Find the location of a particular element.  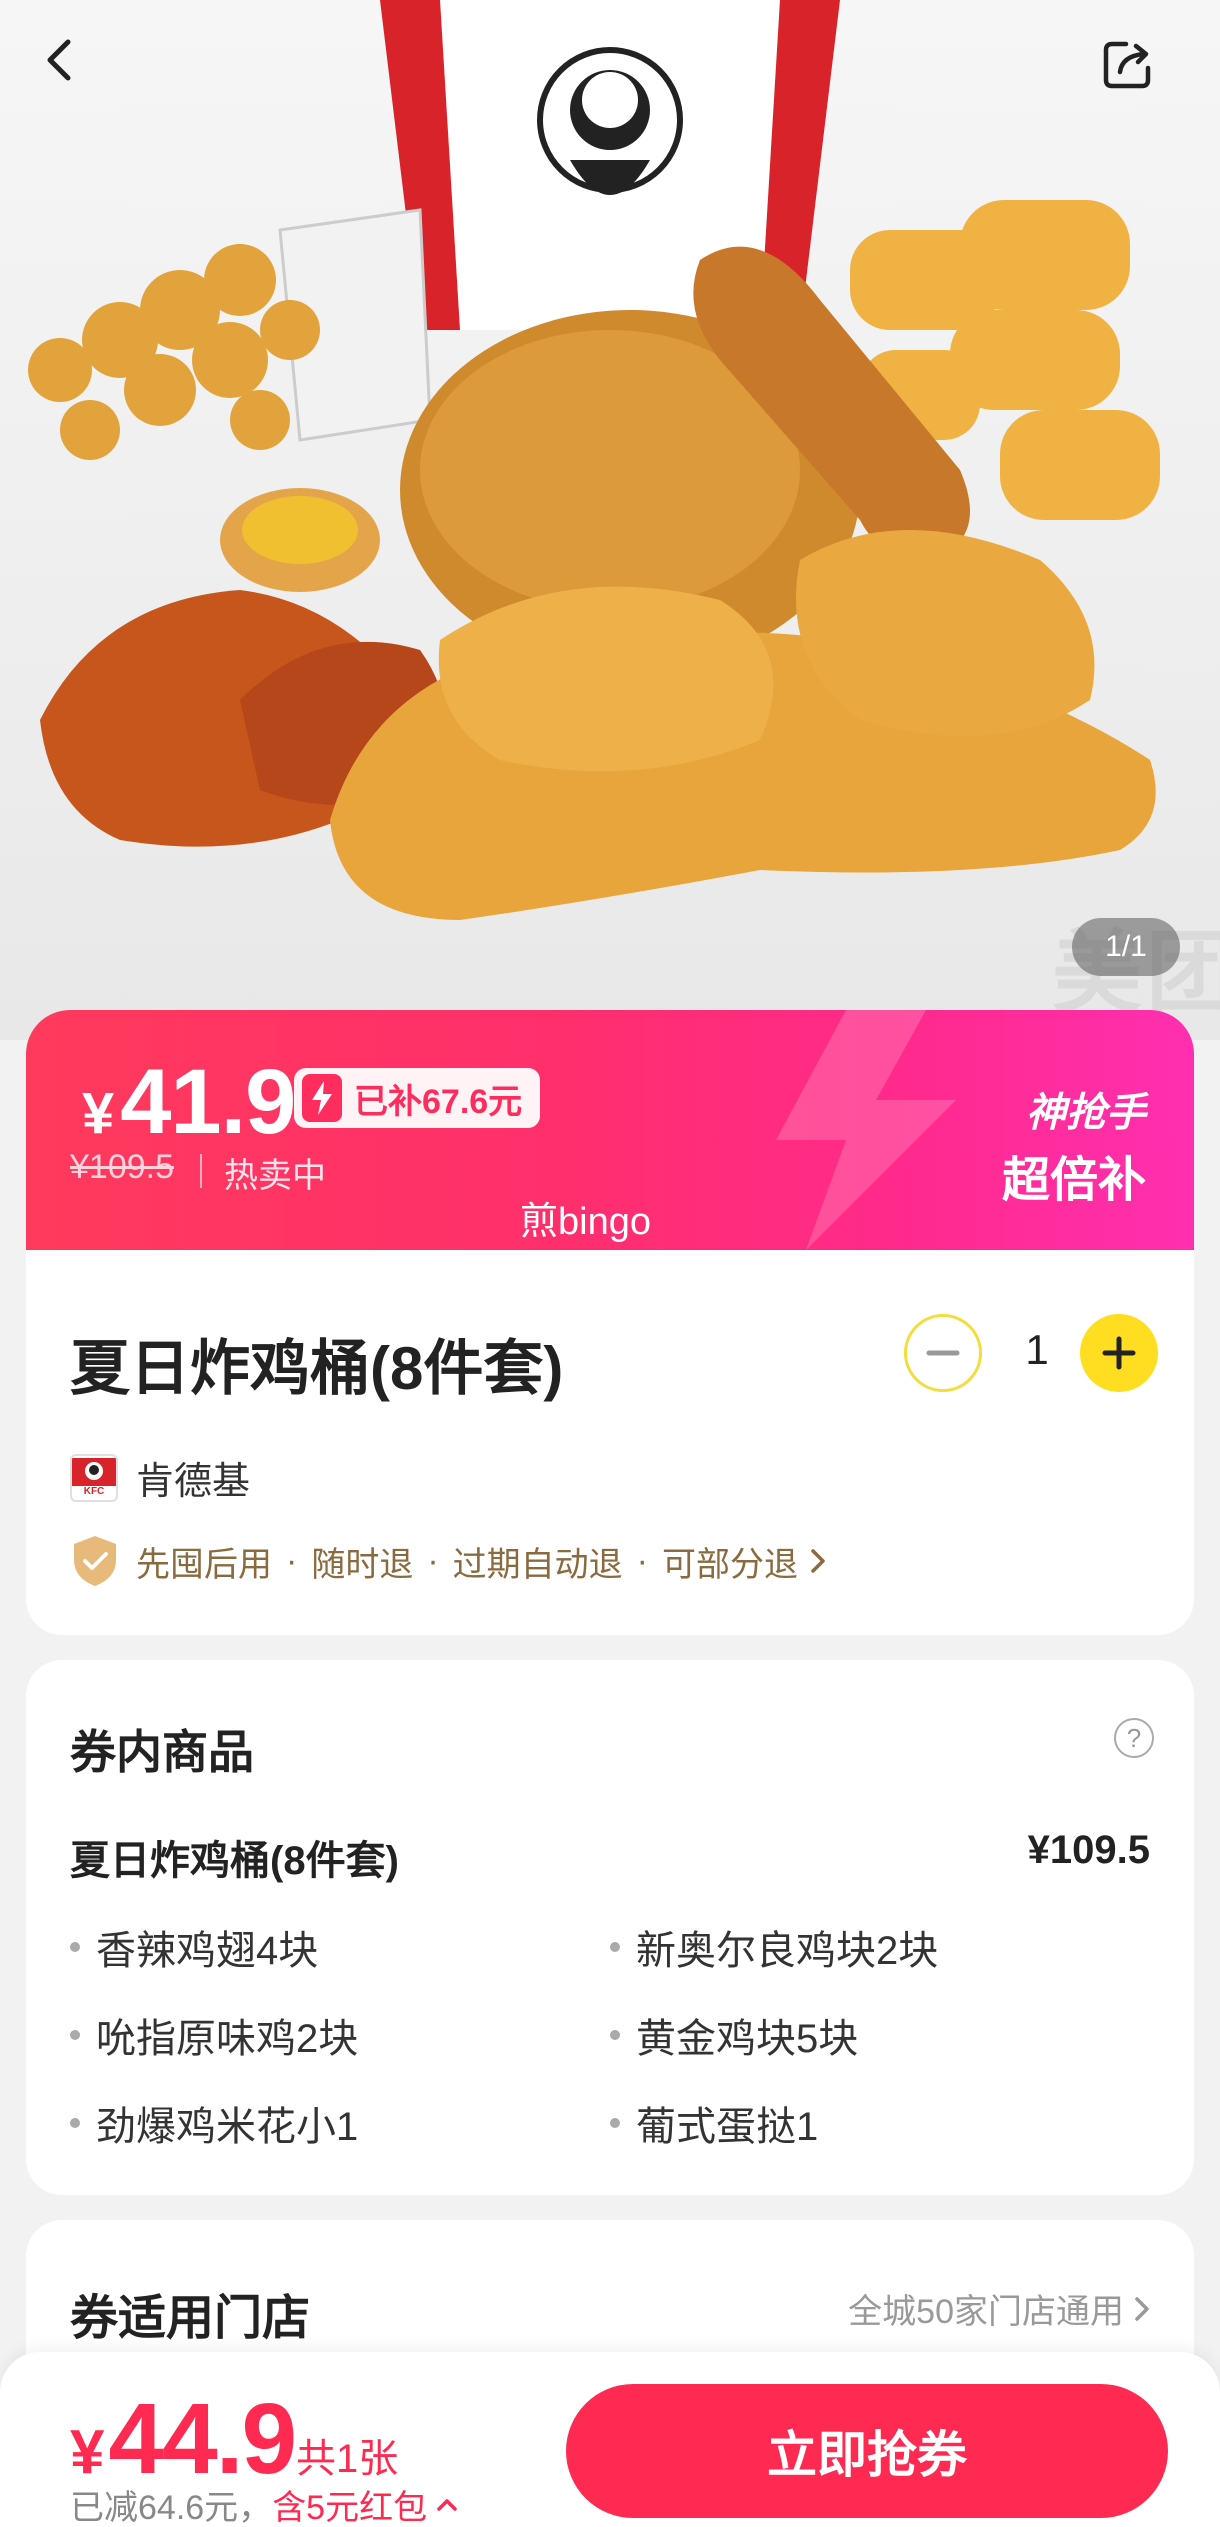

item-label: 葡式蛋挞1 is located at coordinates (727, 2127).